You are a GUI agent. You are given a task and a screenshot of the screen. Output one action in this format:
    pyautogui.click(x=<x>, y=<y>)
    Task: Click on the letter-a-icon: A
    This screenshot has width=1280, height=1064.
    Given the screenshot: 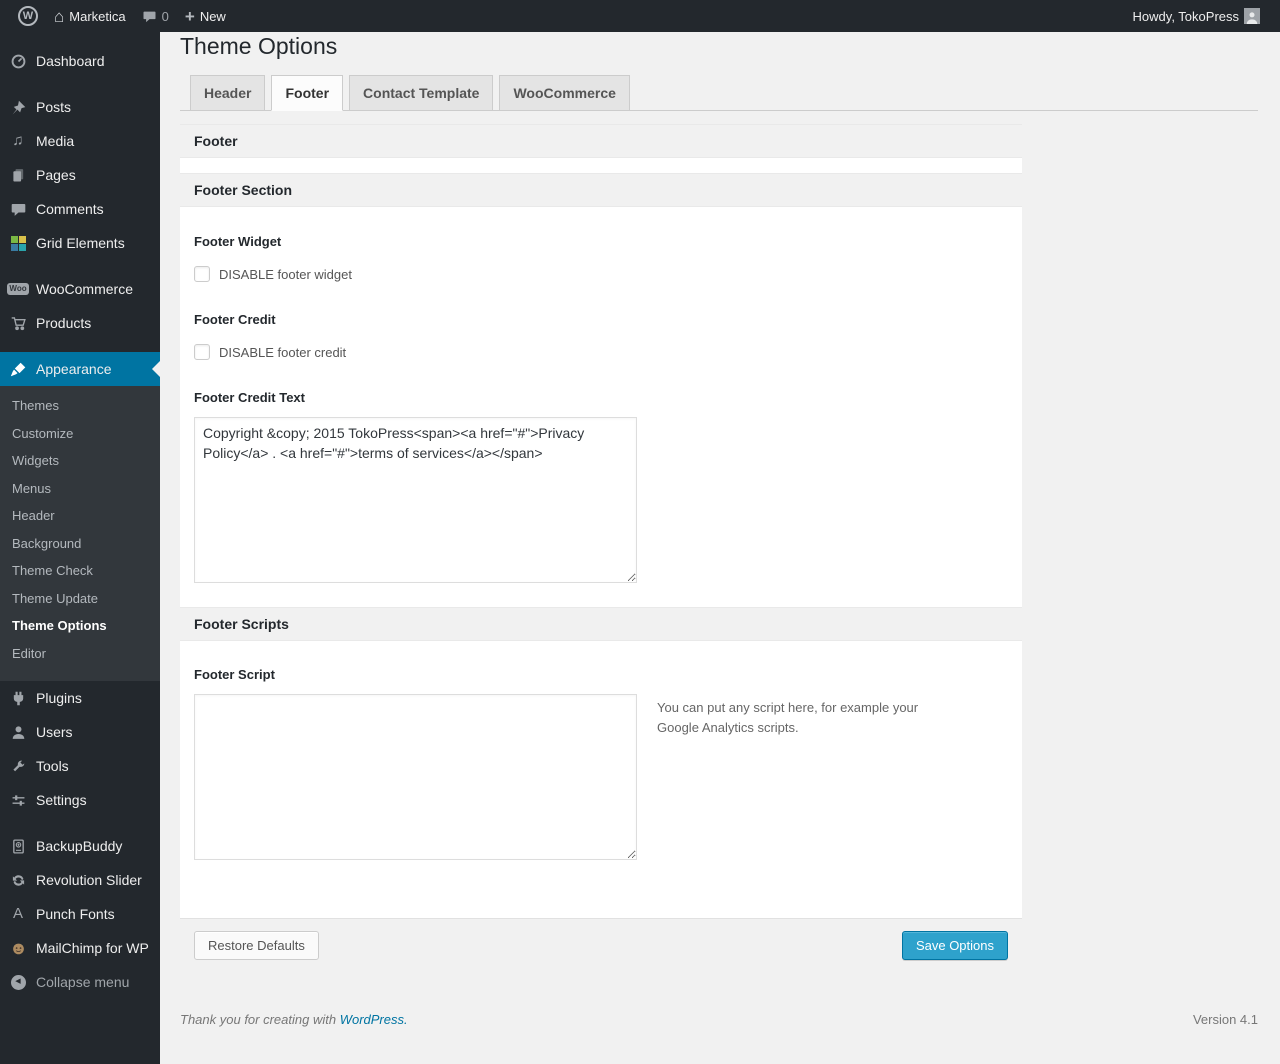 What is the action you would take?
    pyautogui.click(x=17, y=913)
    